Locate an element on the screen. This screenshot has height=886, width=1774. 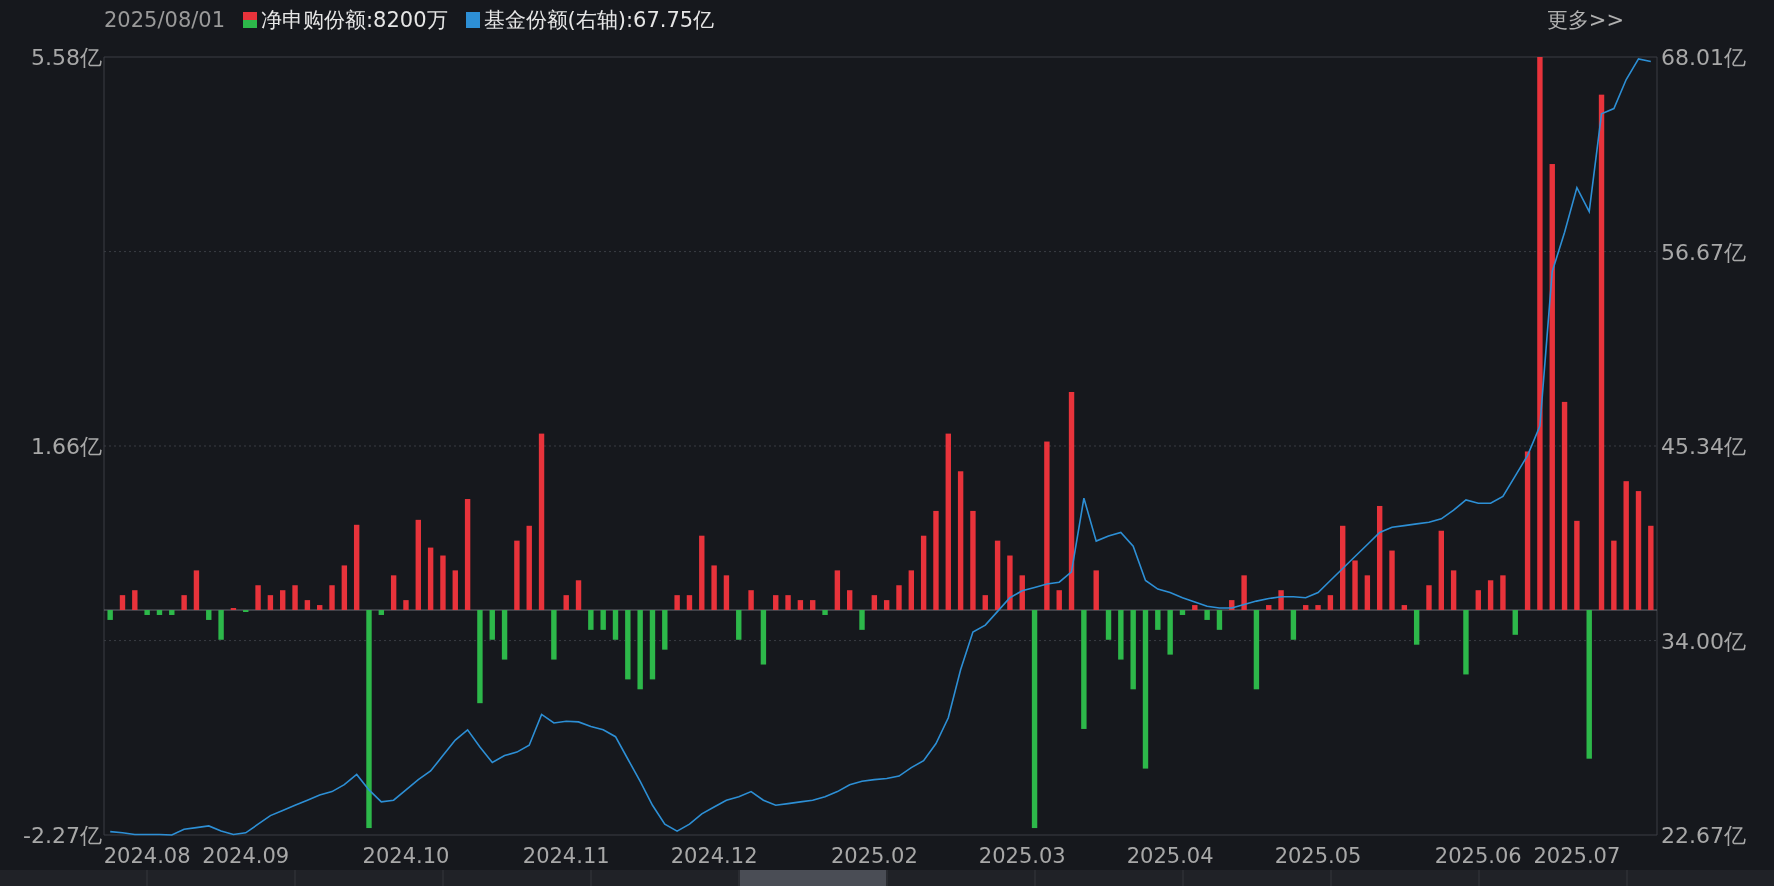
axis-label: 45.34亿 is located at coordinates (1703, 446).